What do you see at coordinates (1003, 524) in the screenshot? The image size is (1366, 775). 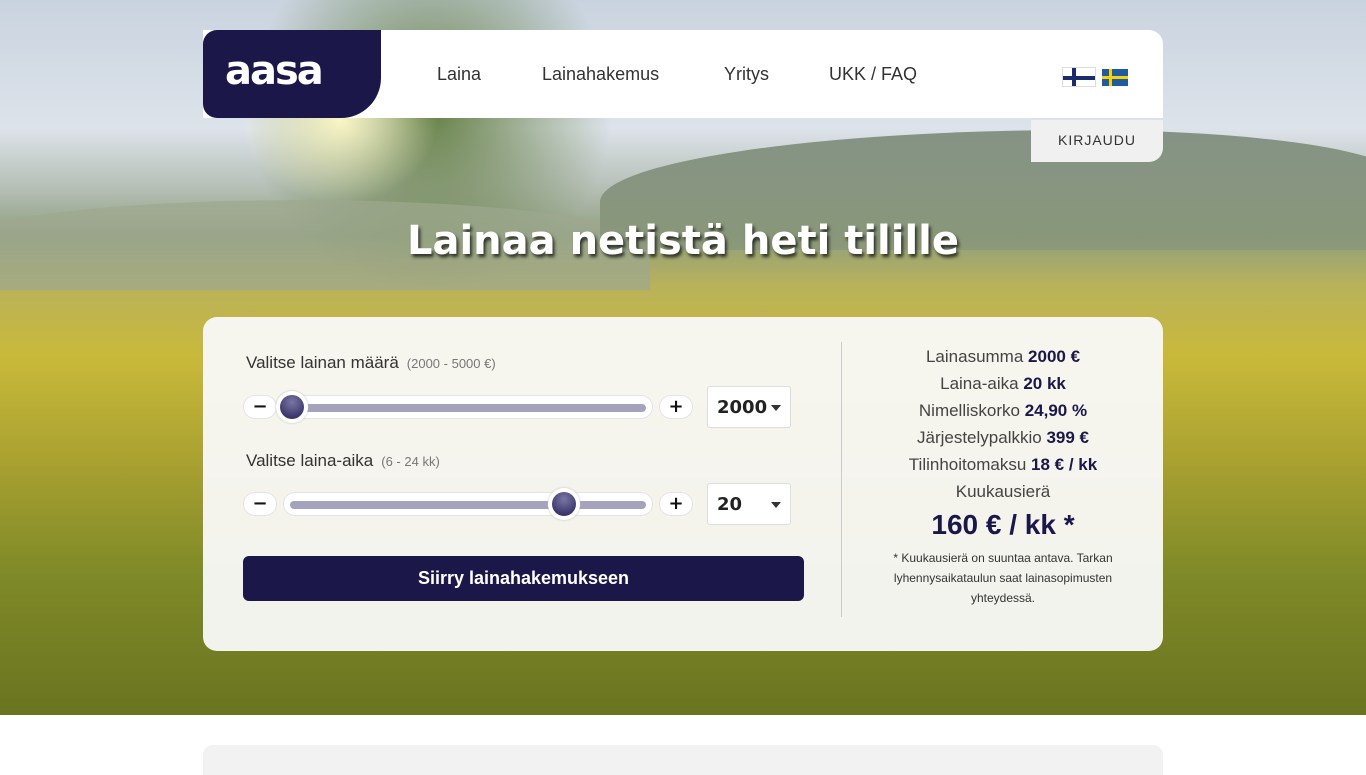 I see `monthly-payment: 160 € / kk *` at bounding box center [1003, 524].